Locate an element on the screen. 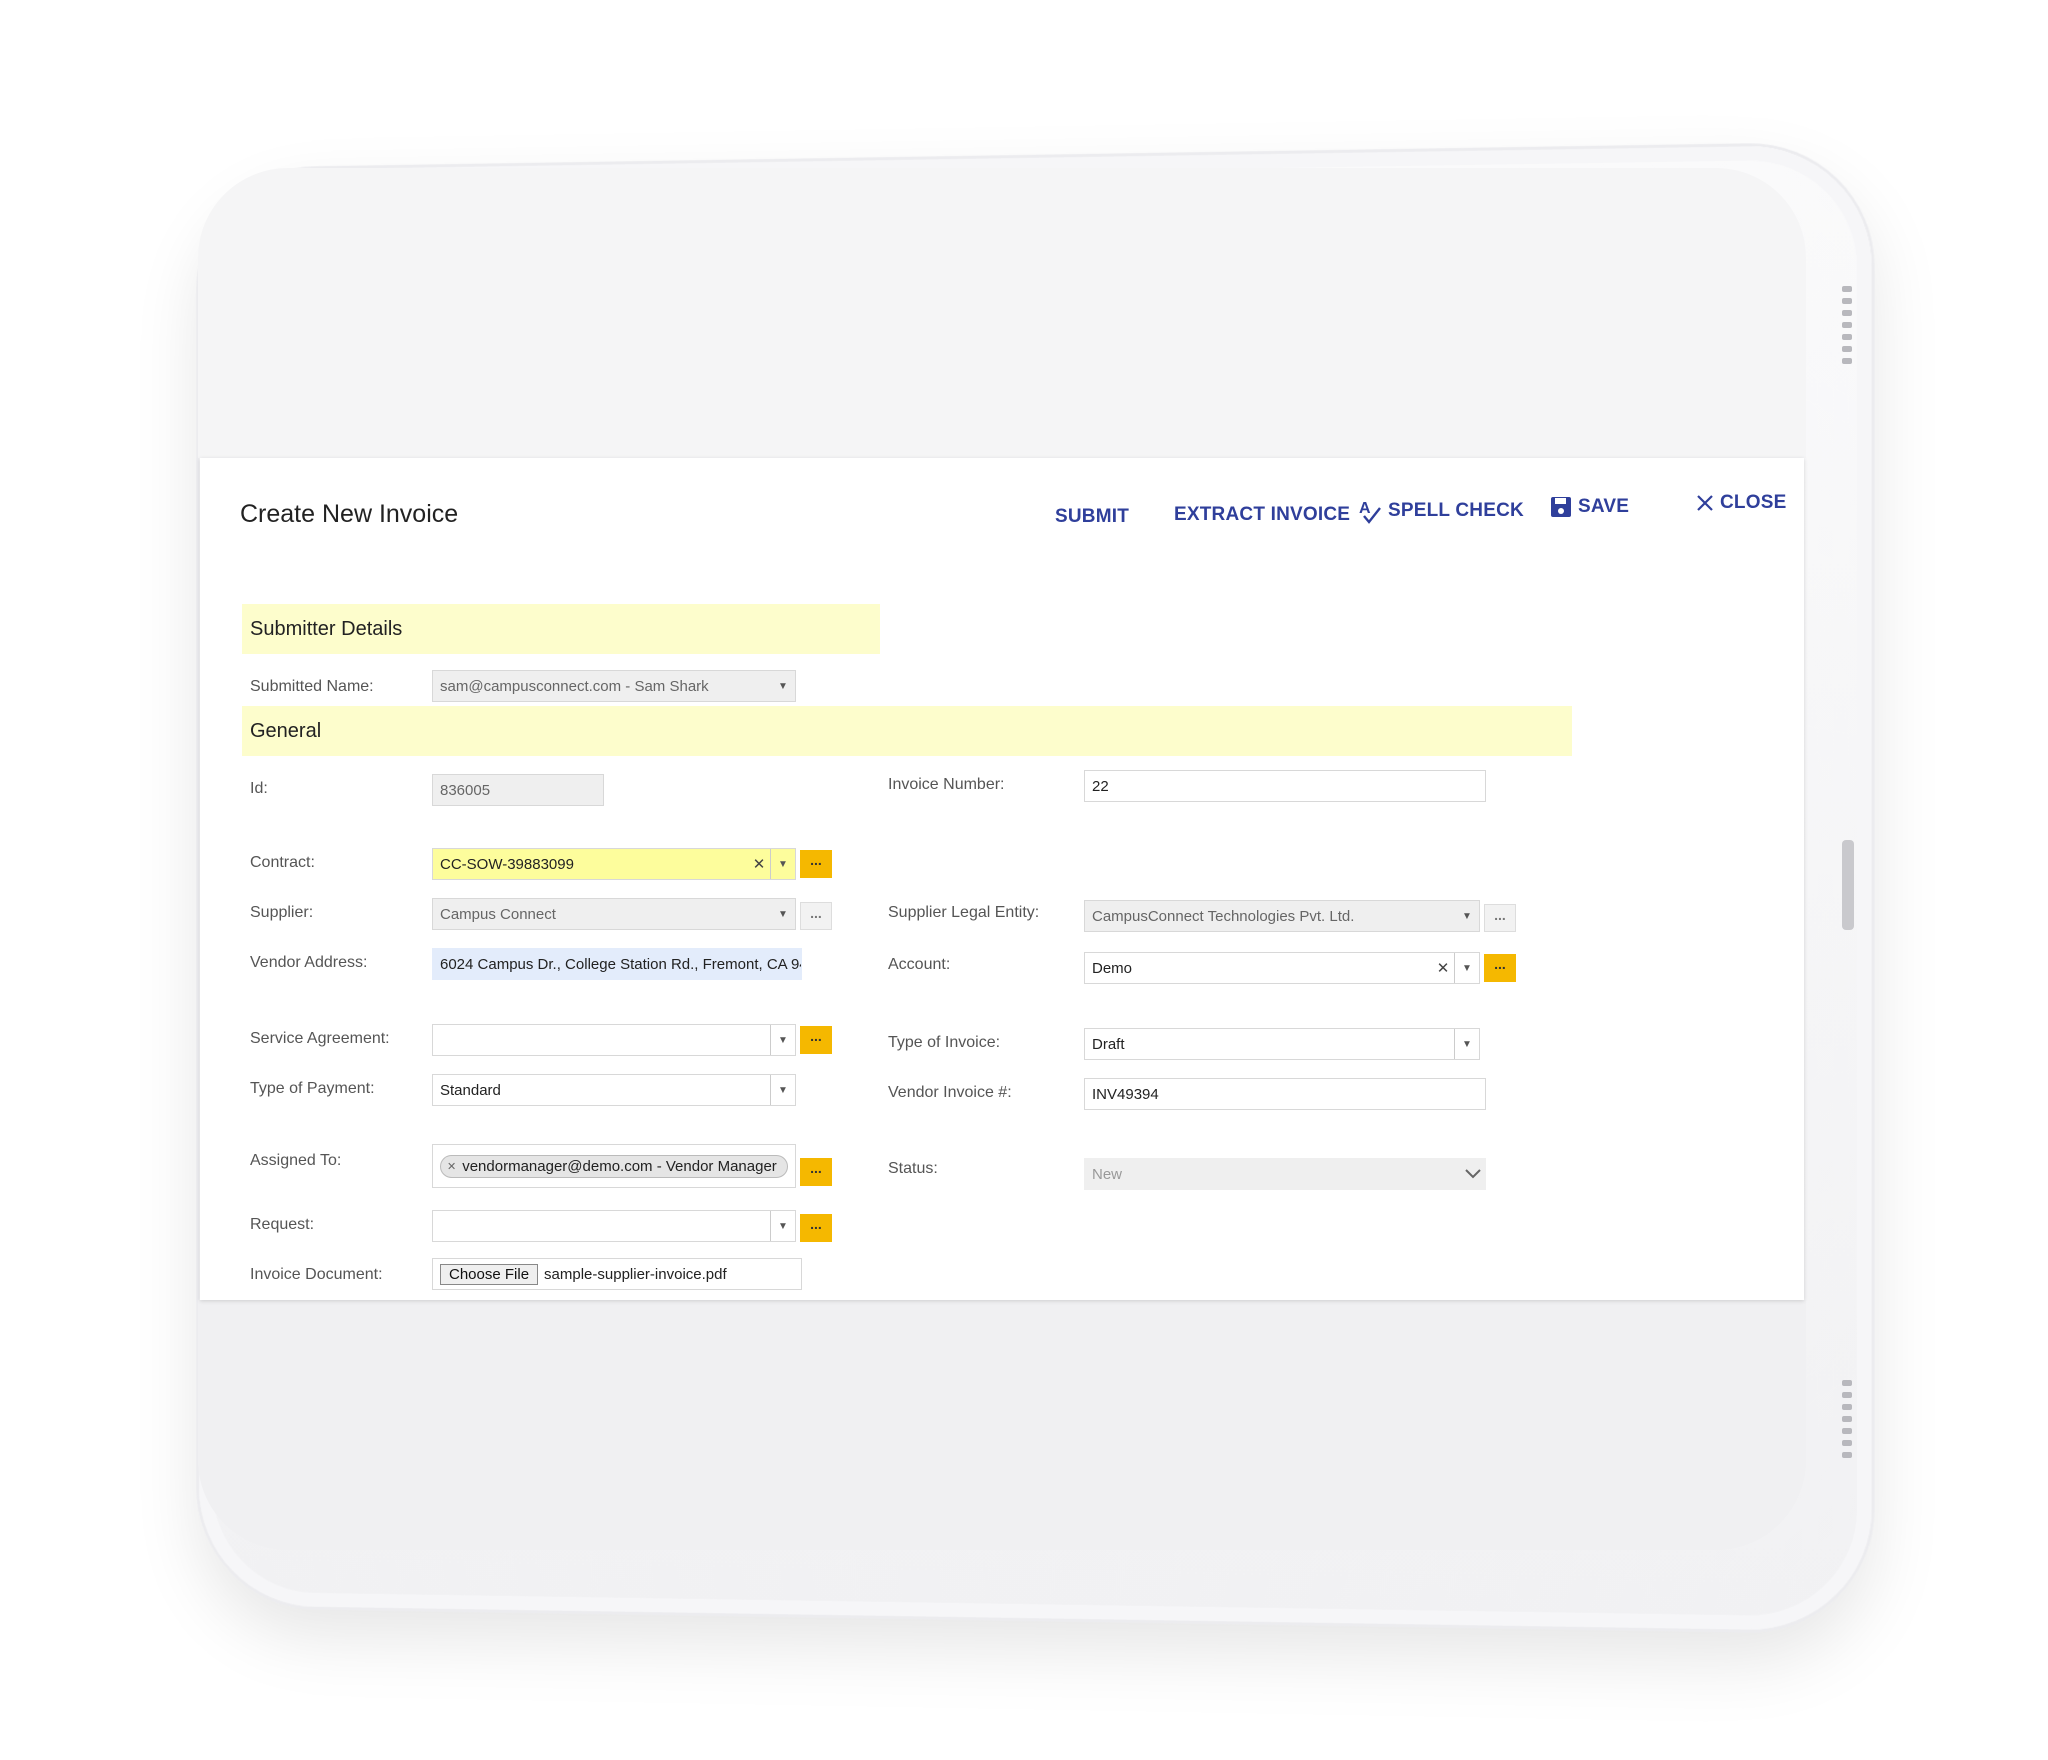 The width and height of the screenshot is (2048, 1760). remove-icon: ✕ is located at coordinates (451, 1166).